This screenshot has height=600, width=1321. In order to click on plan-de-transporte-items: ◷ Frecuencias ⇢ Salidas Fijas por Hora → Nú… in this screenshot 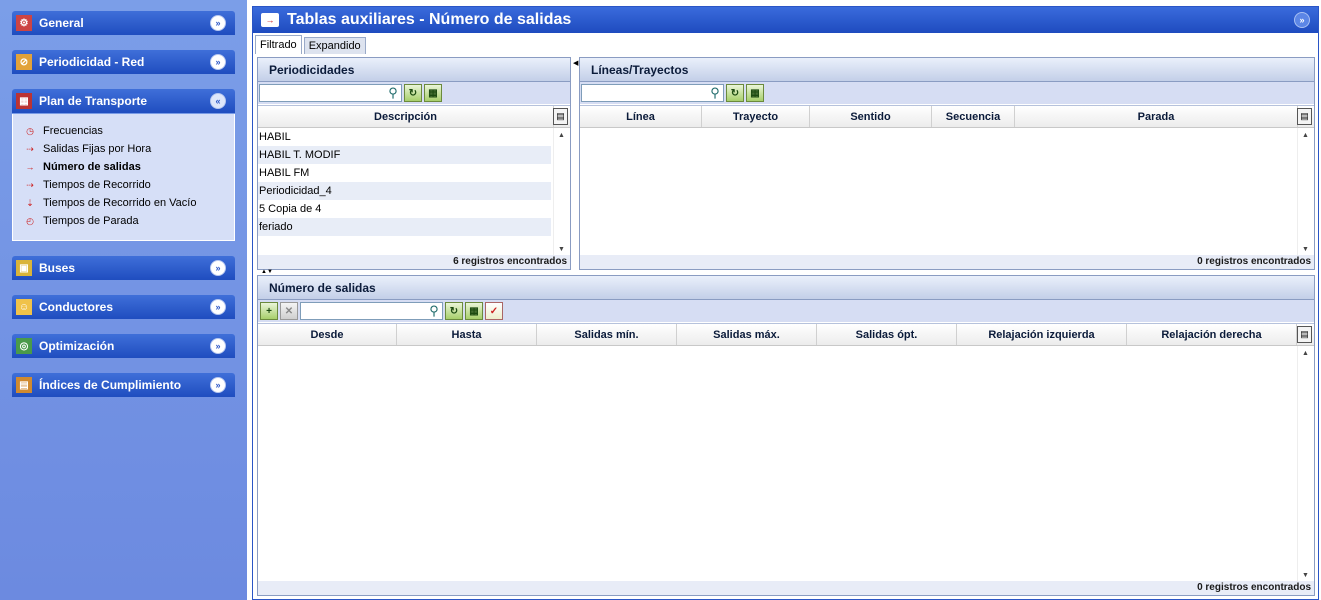, I will do `click(123, 177)`.